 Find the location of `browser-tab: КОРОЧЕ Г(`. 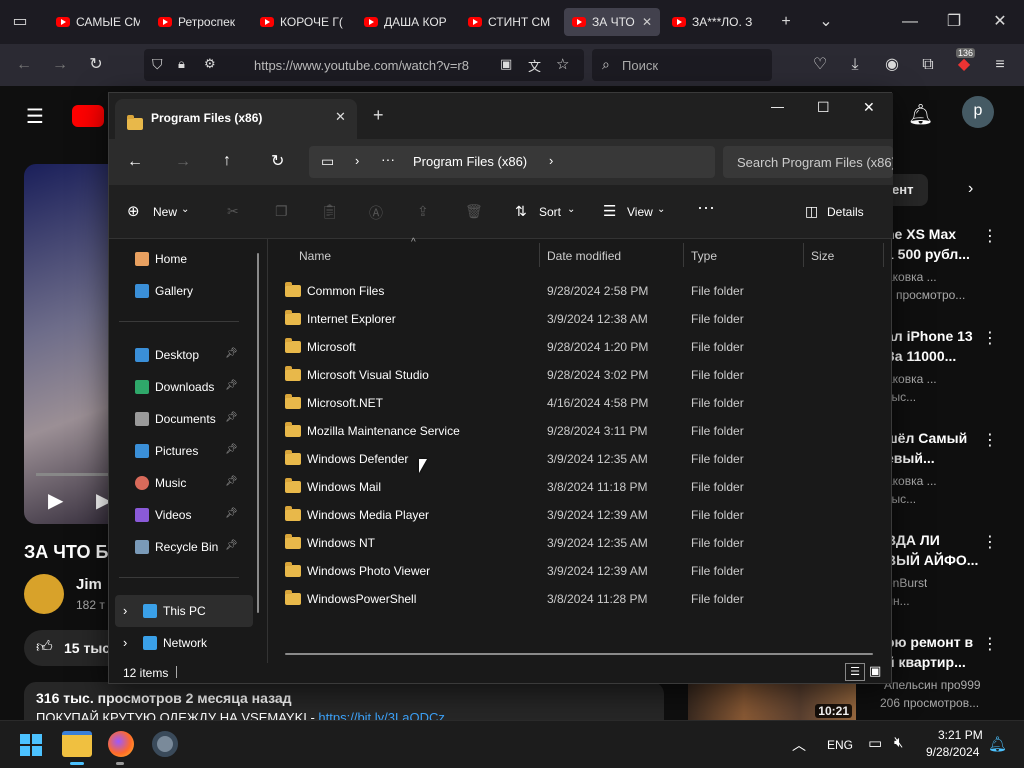

browser-tab: КОРОЧЕ Г( is located at coordinates (302, 22).